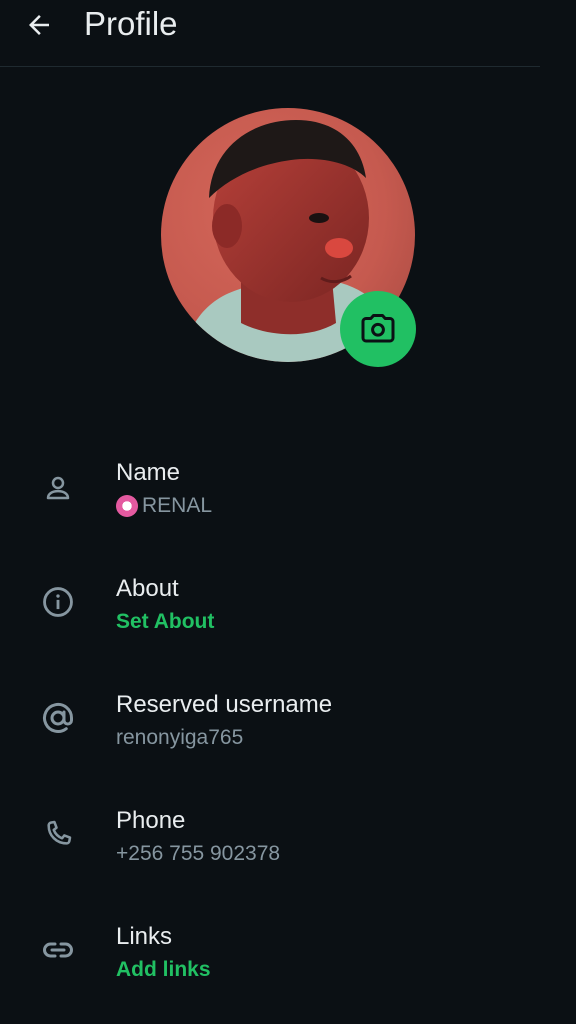  I want to click on phone-label: Phone, so click(151, 820).